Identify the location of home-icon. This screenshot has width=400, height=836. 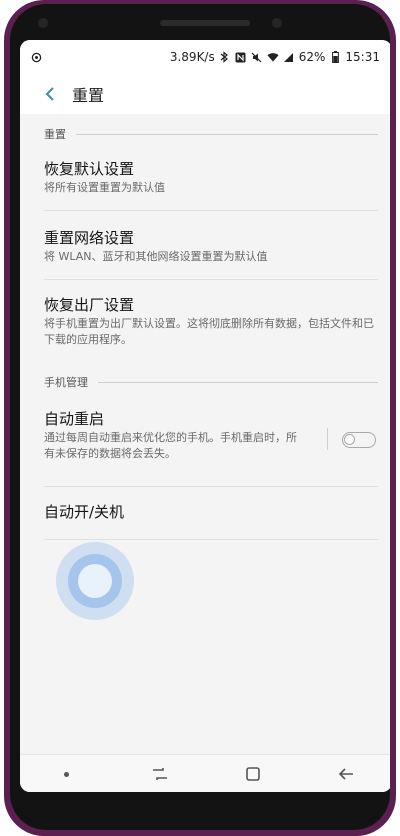
(252, 774).